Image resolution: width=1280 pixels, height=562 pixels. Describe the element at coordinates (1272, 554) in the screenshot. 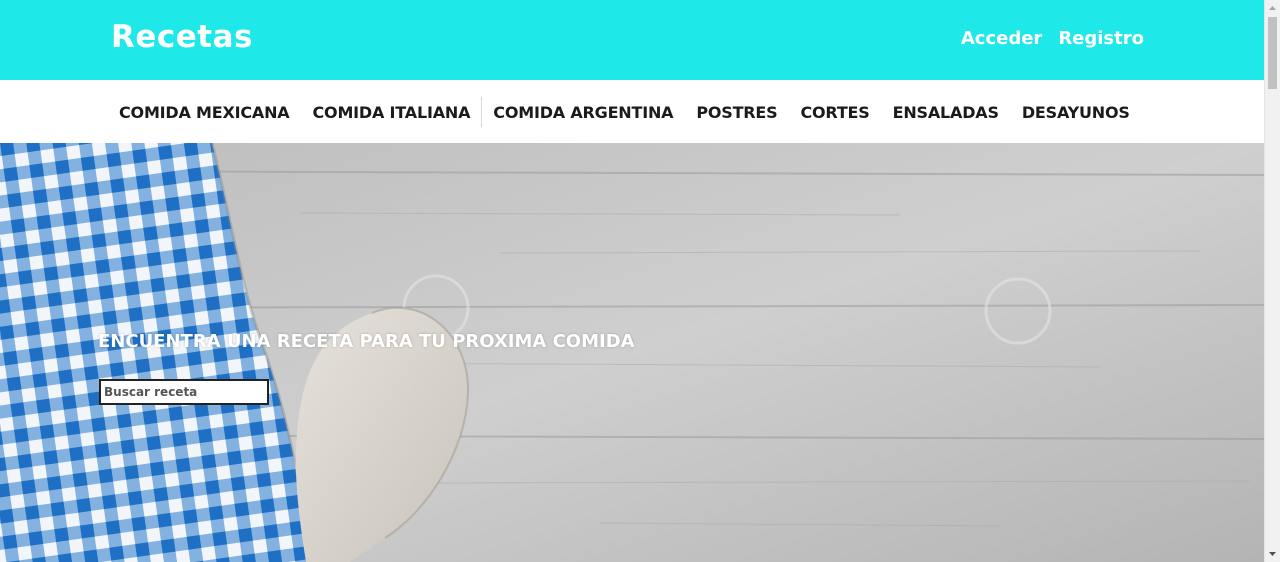

I see `scroll-down-arrow-icon` at that location.